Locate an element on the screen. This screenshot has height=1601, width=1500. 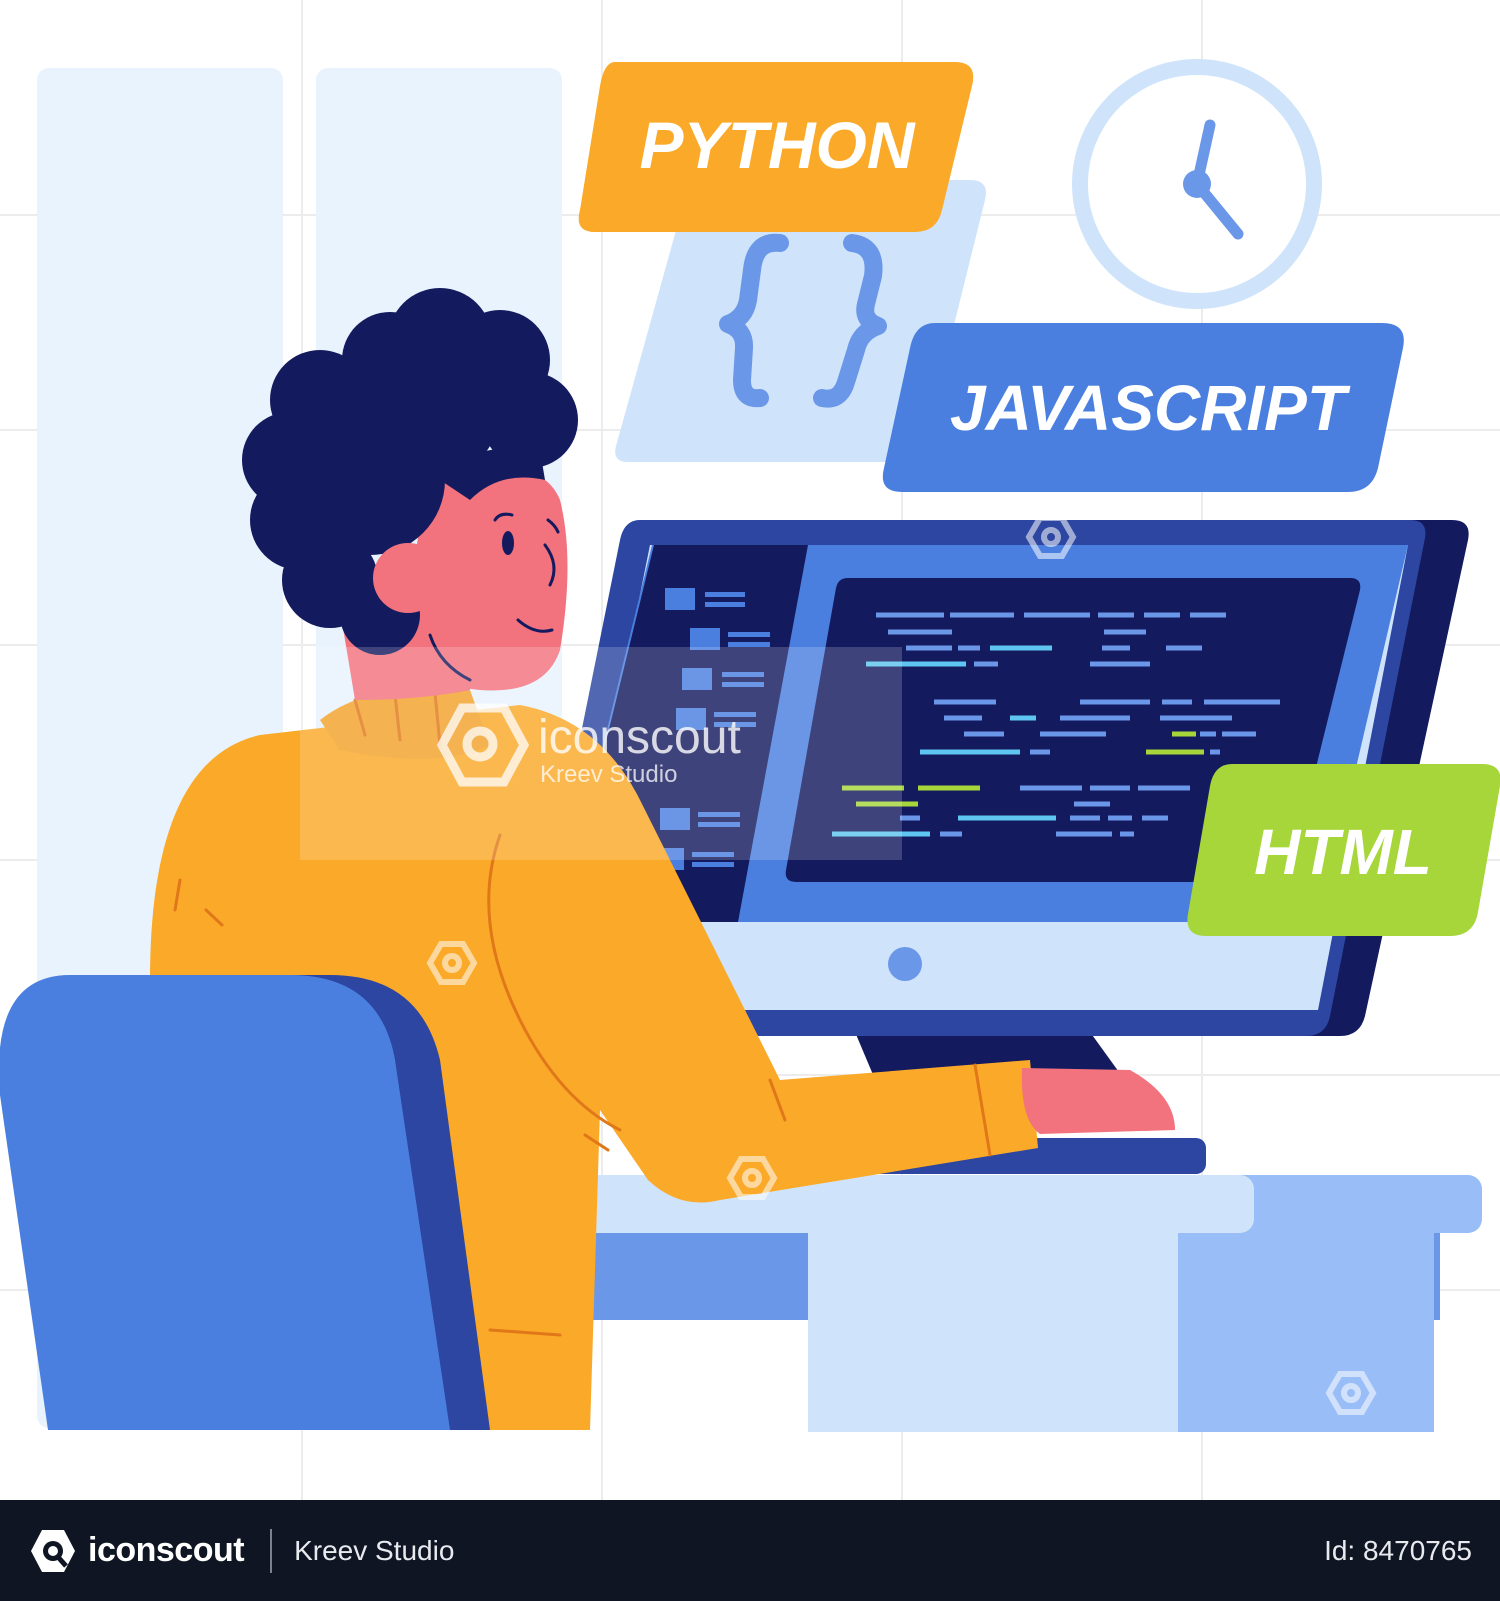
watermark-author: Kreev Studio is located at coordinates (608, 774).